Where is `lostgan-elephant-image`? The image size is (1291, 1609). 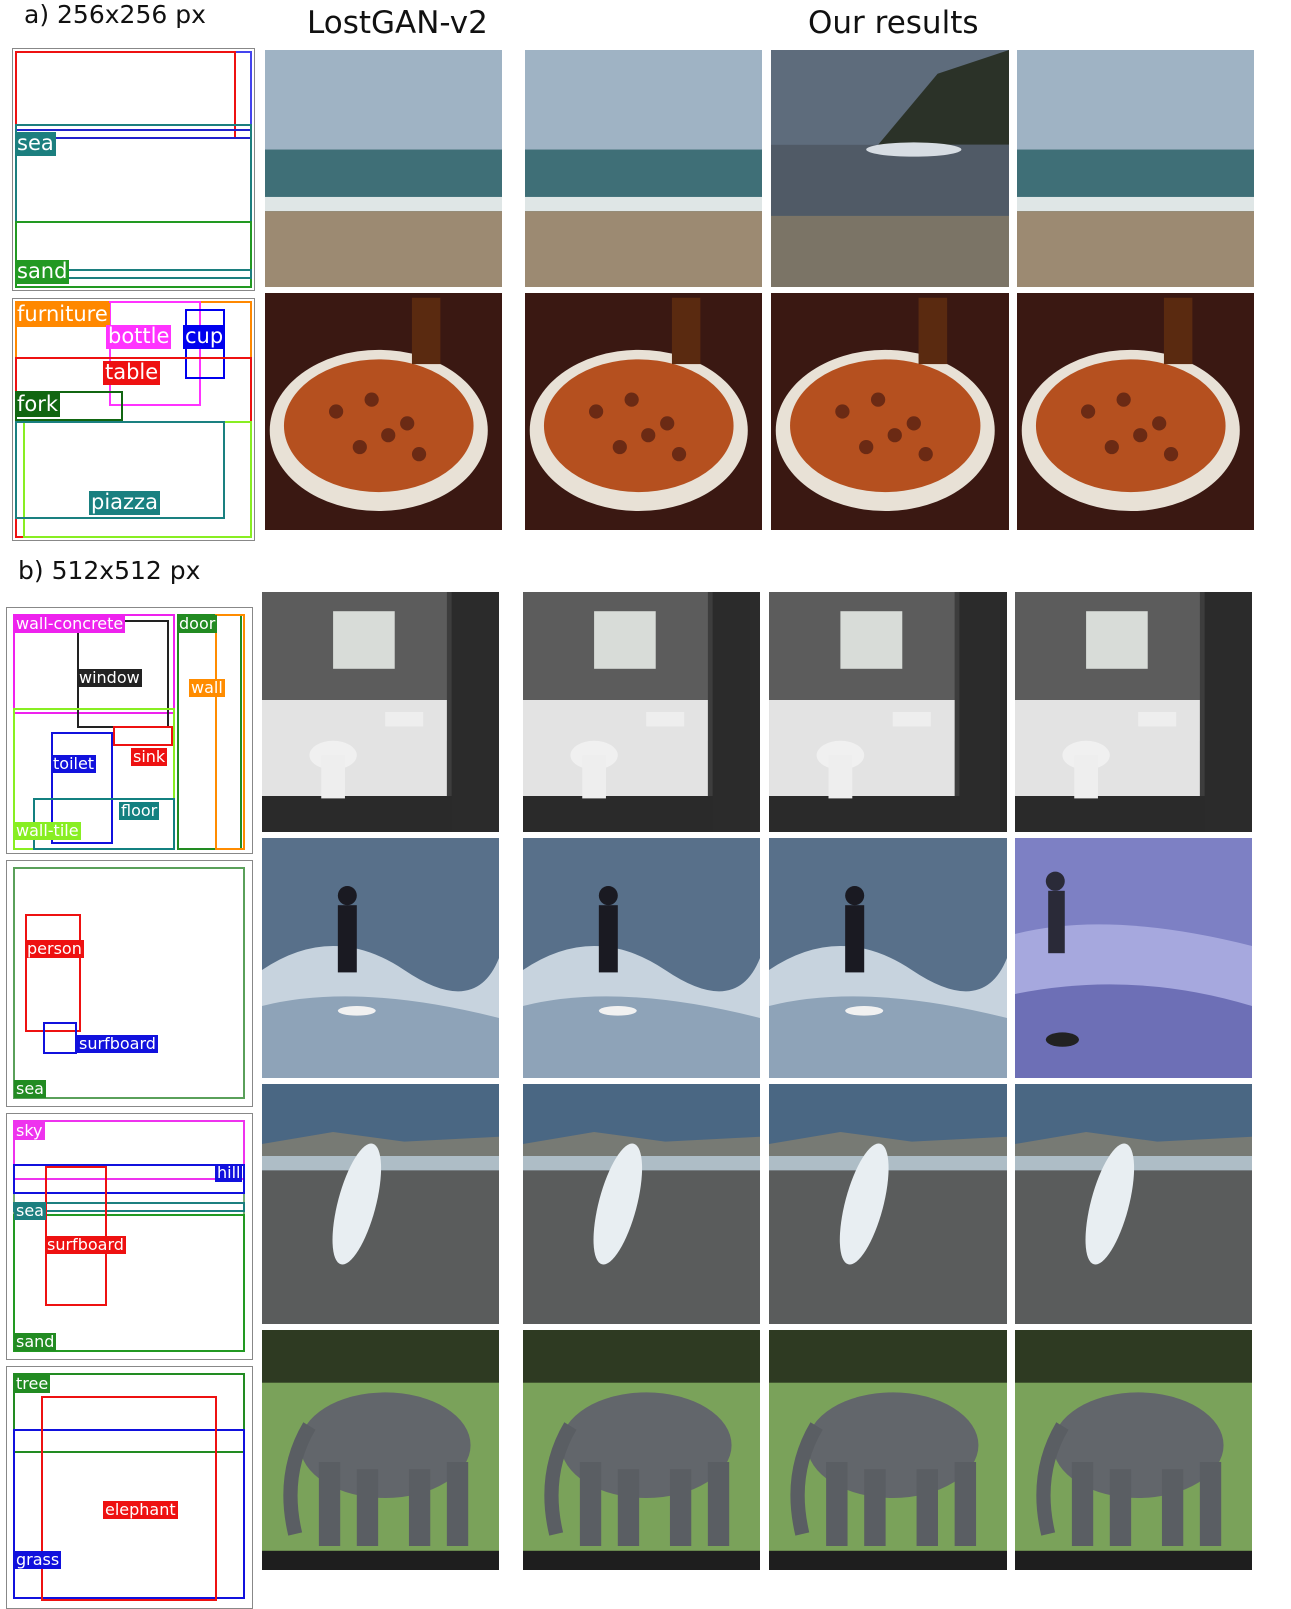 lostgan-elephant-image is located at coordinates (380, 1450).